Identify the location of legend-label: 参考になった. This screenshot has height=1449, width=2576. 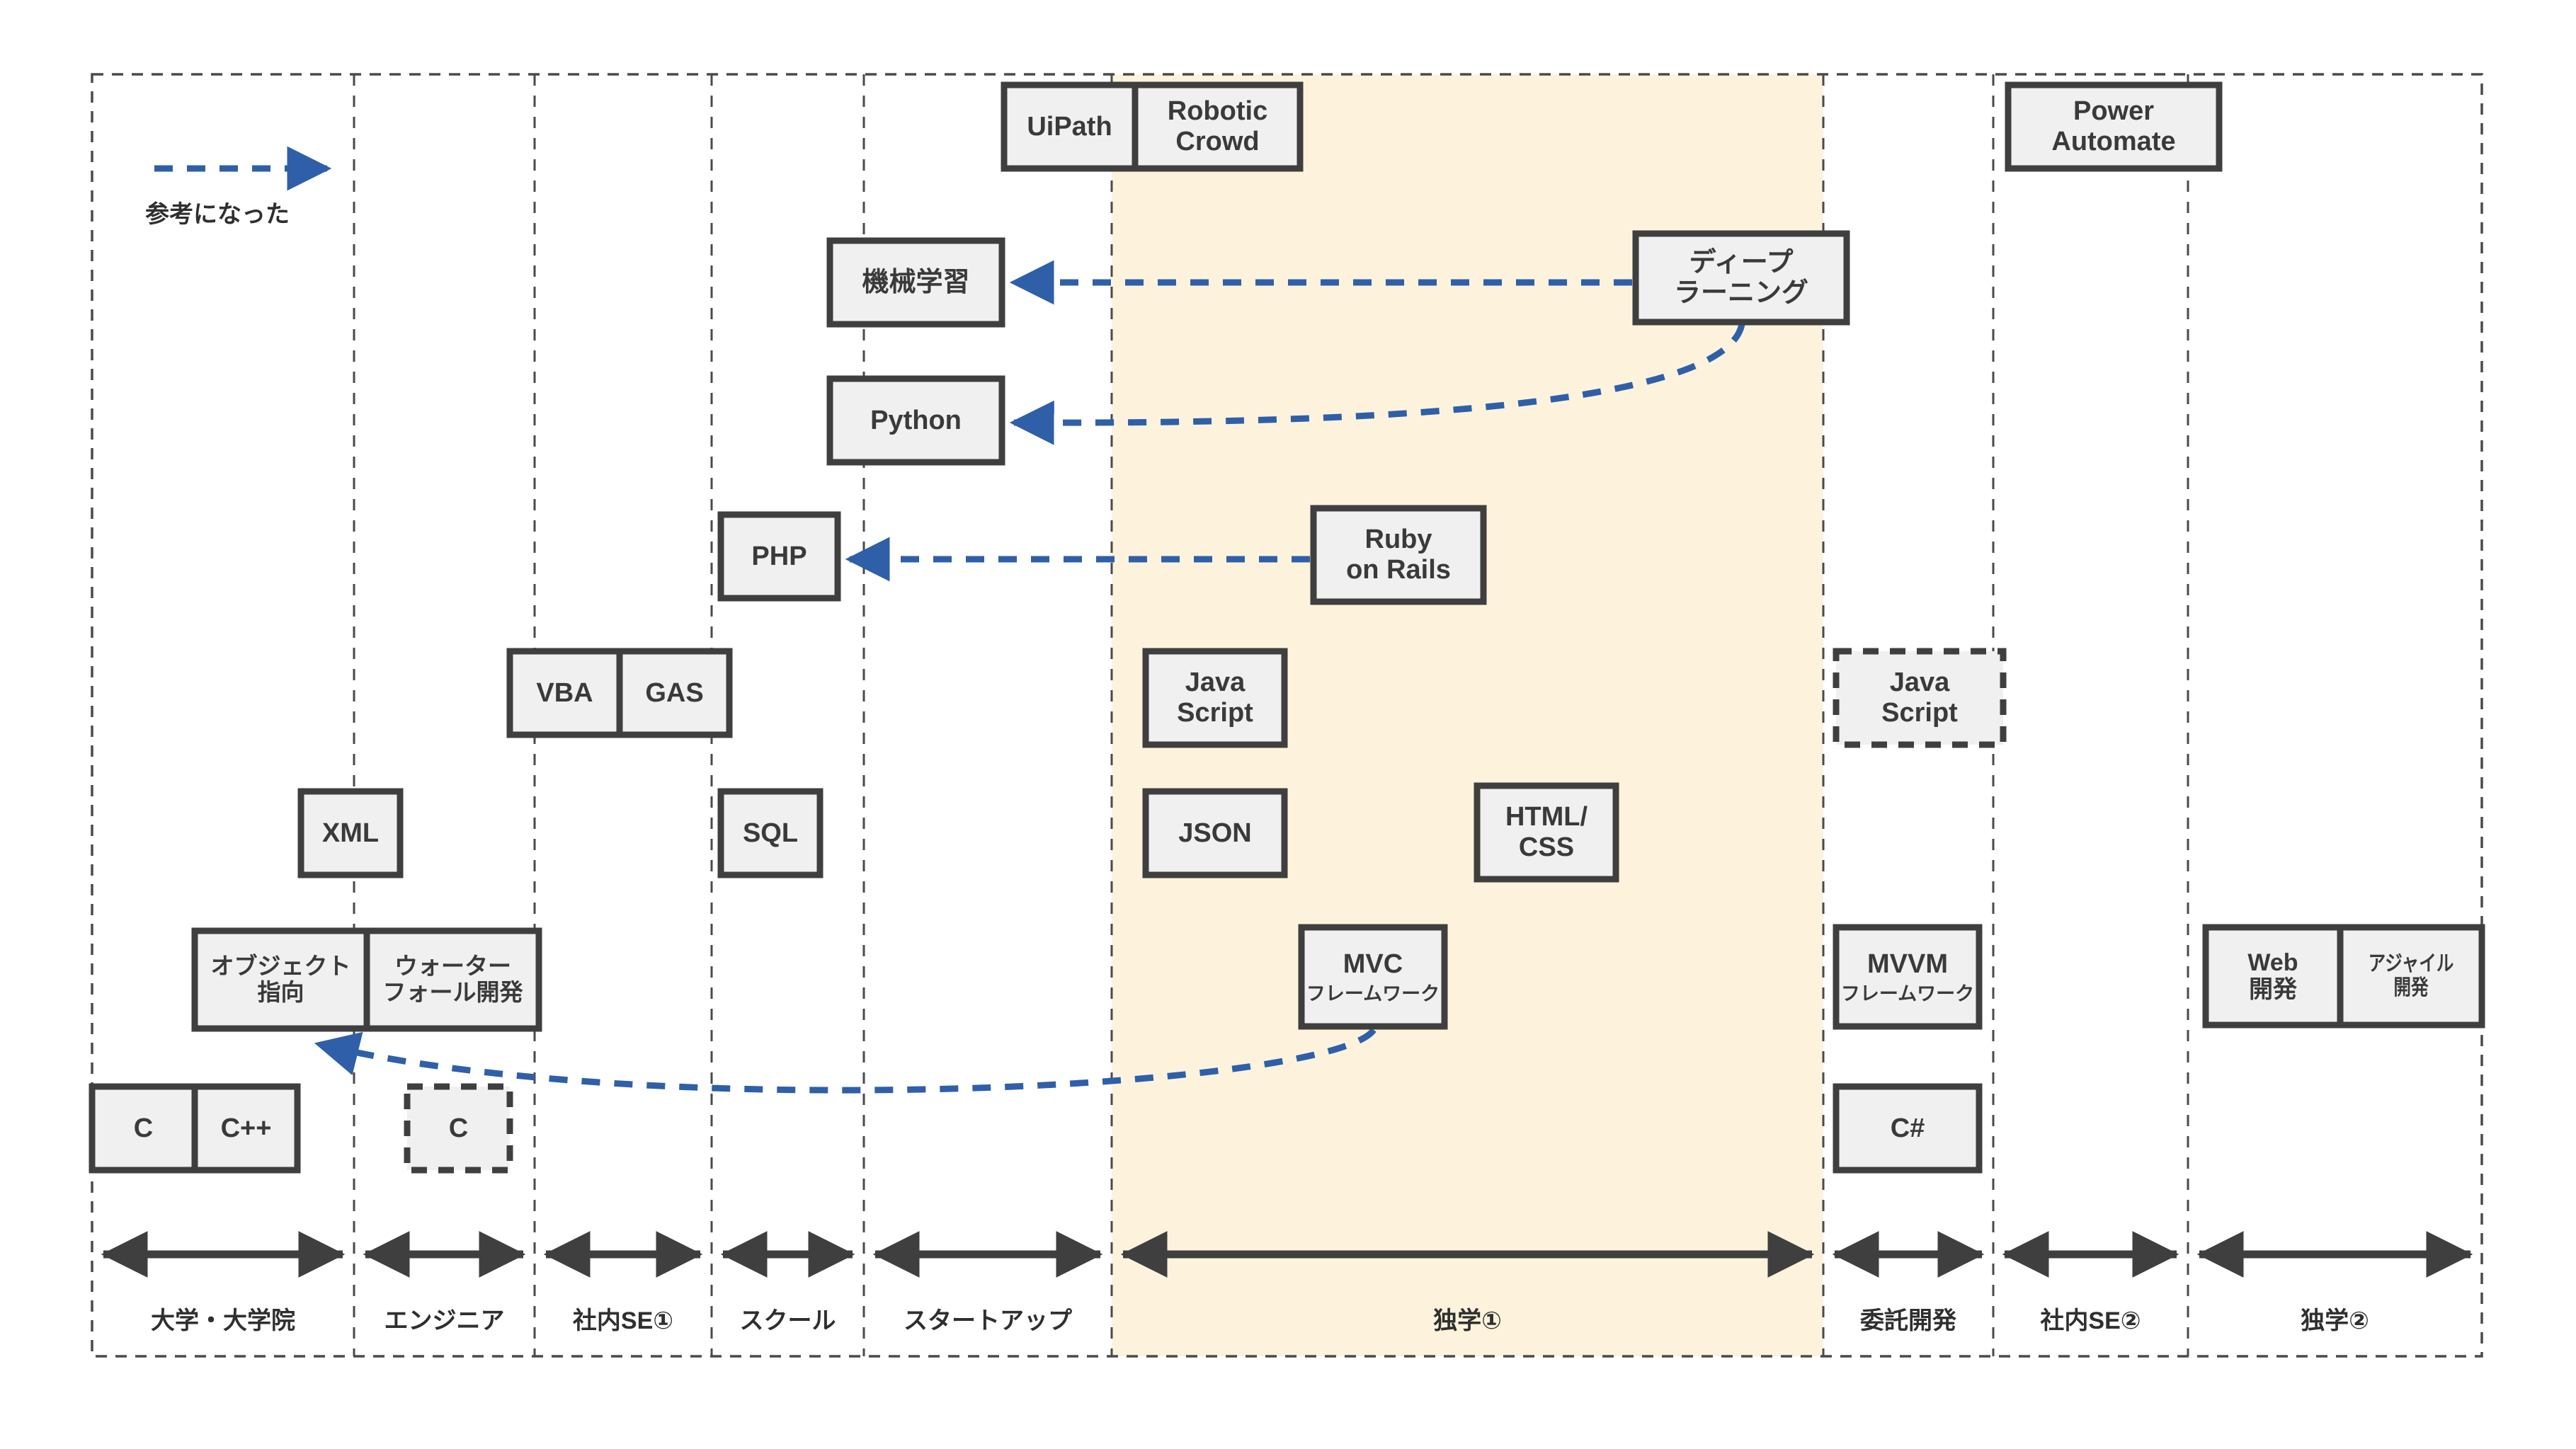
(218, 214).